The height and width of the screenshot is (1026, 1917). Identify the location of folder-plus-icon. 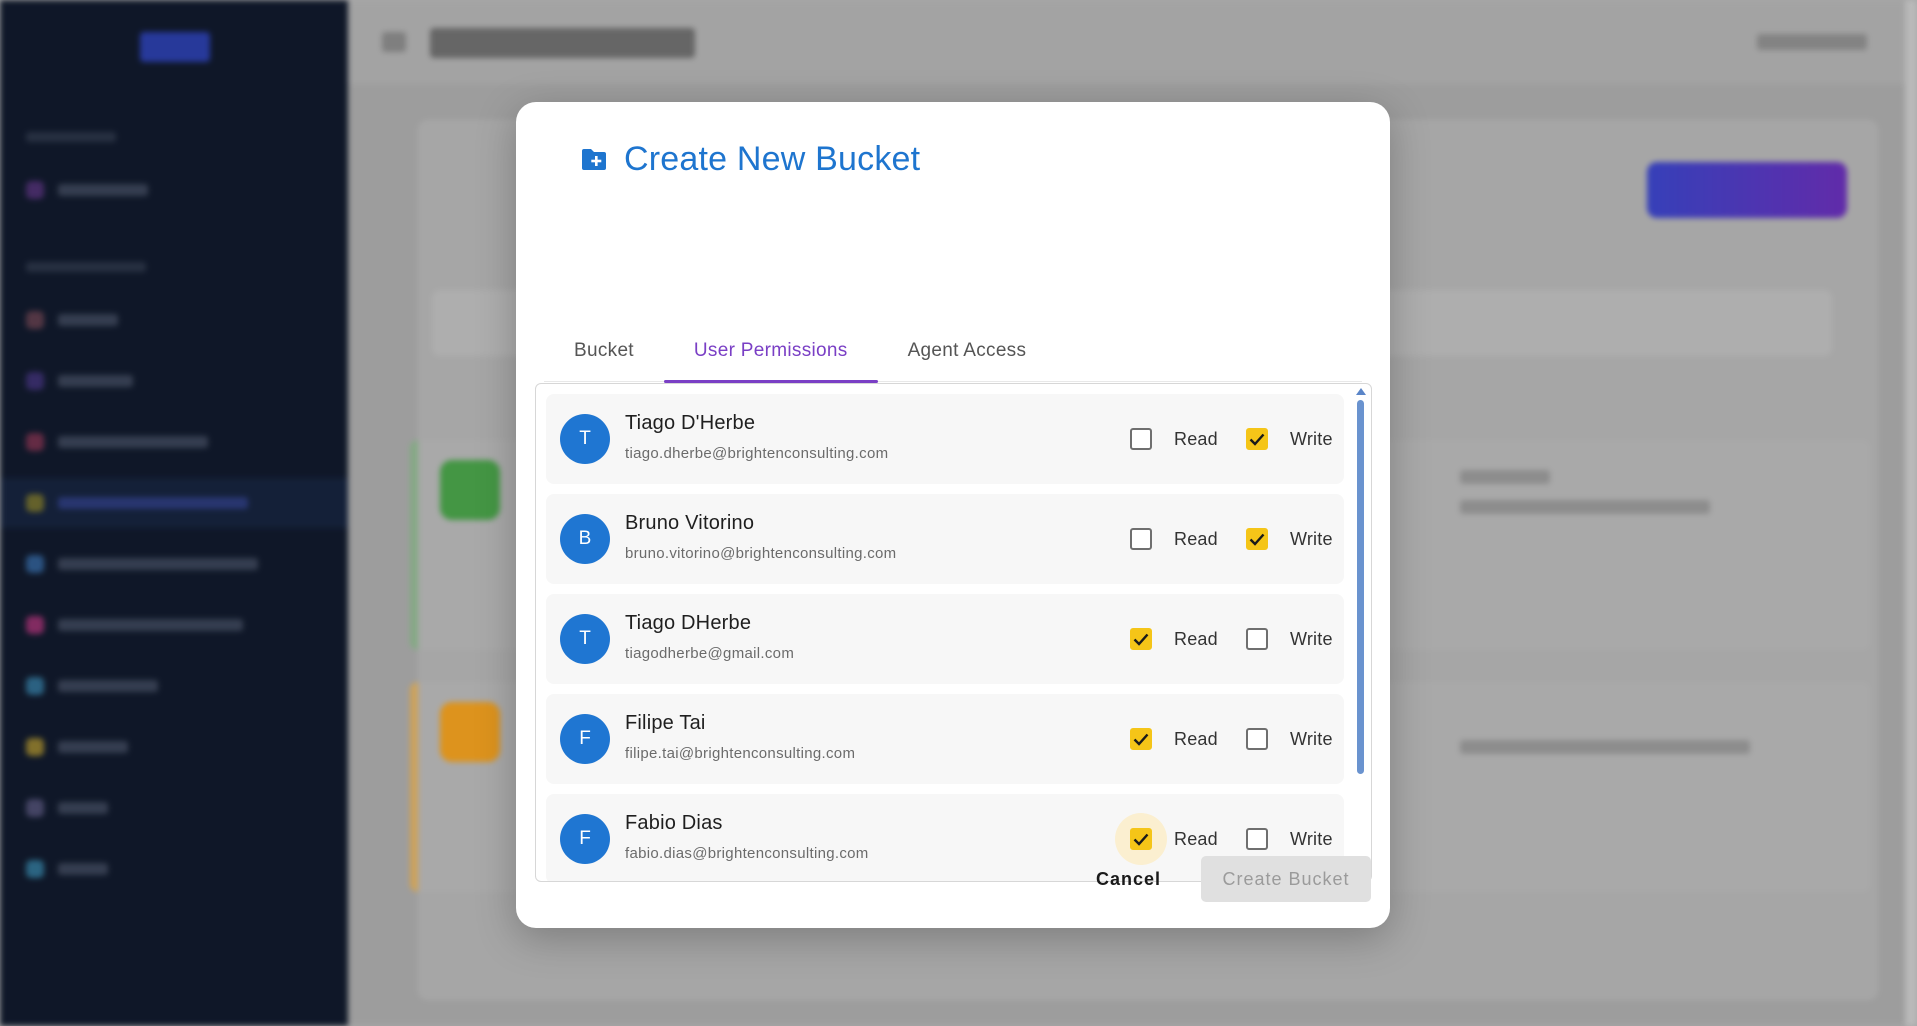
(594, 160).